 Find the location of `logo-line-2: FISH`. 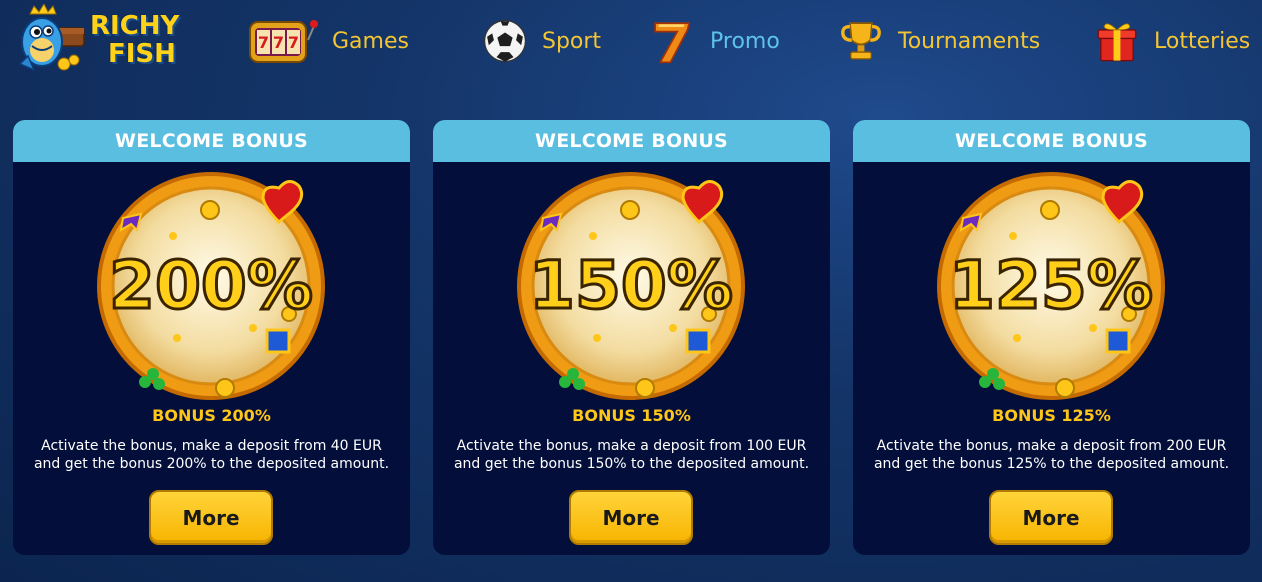

logo-line-2: FISH is located at coordinates (142, 54).